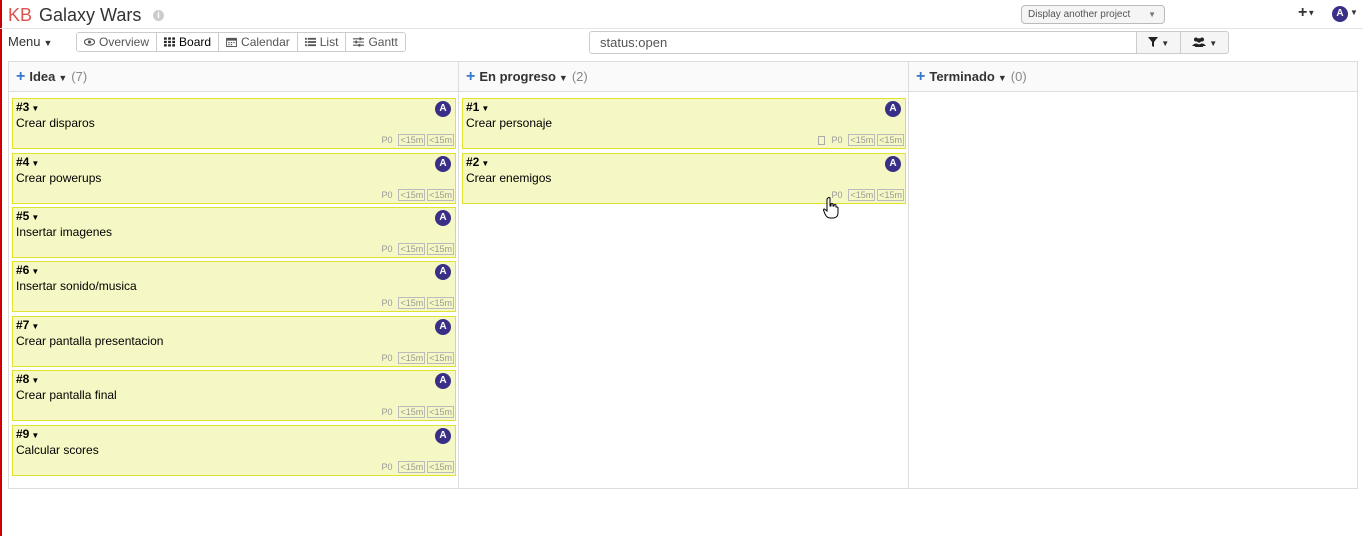  I want to click on window-left-edge, so click(1, 268).